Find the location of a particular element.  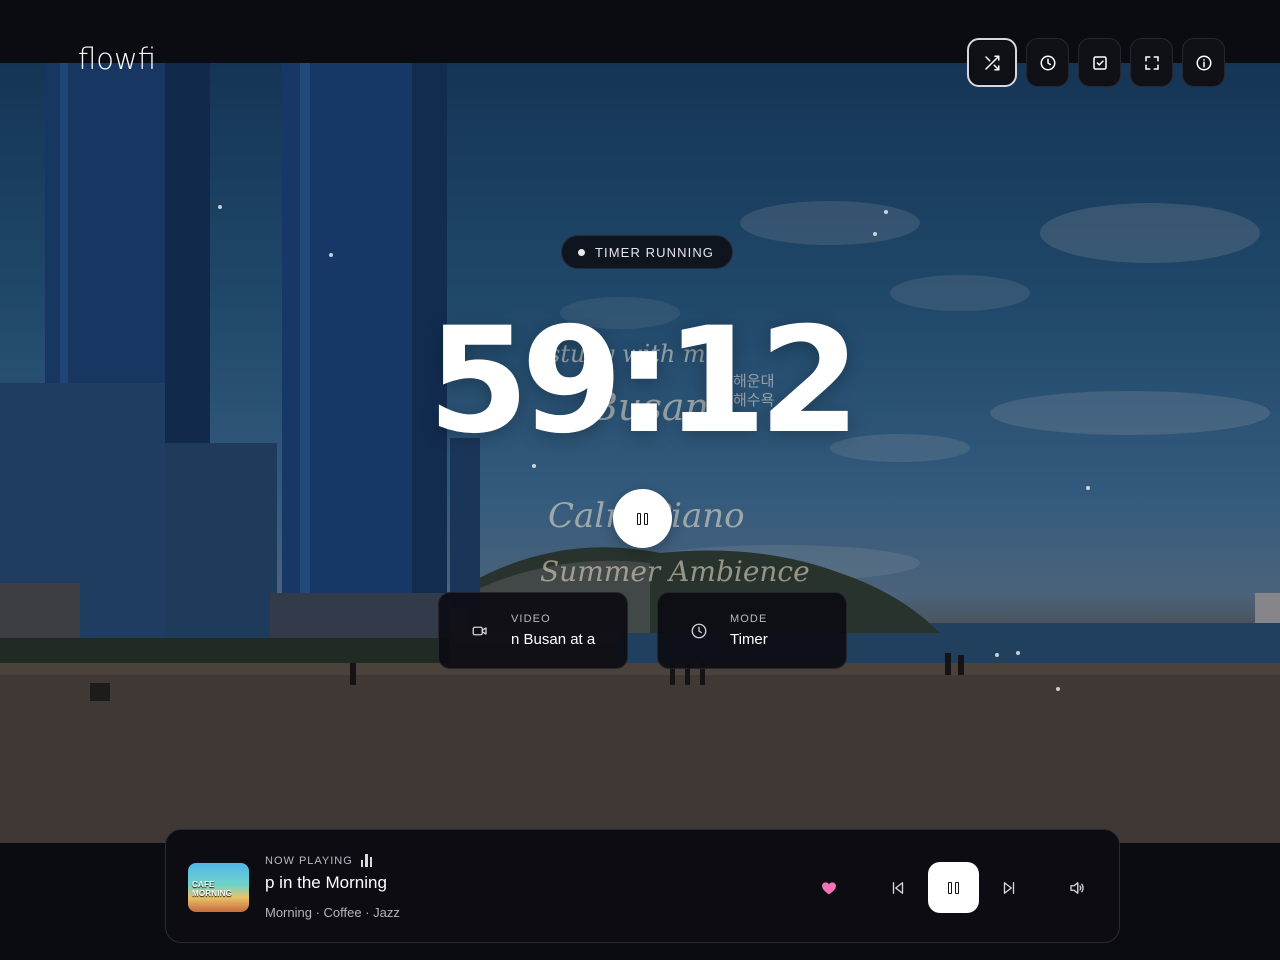

timer-pause-button is located at coordinates (642, 518).